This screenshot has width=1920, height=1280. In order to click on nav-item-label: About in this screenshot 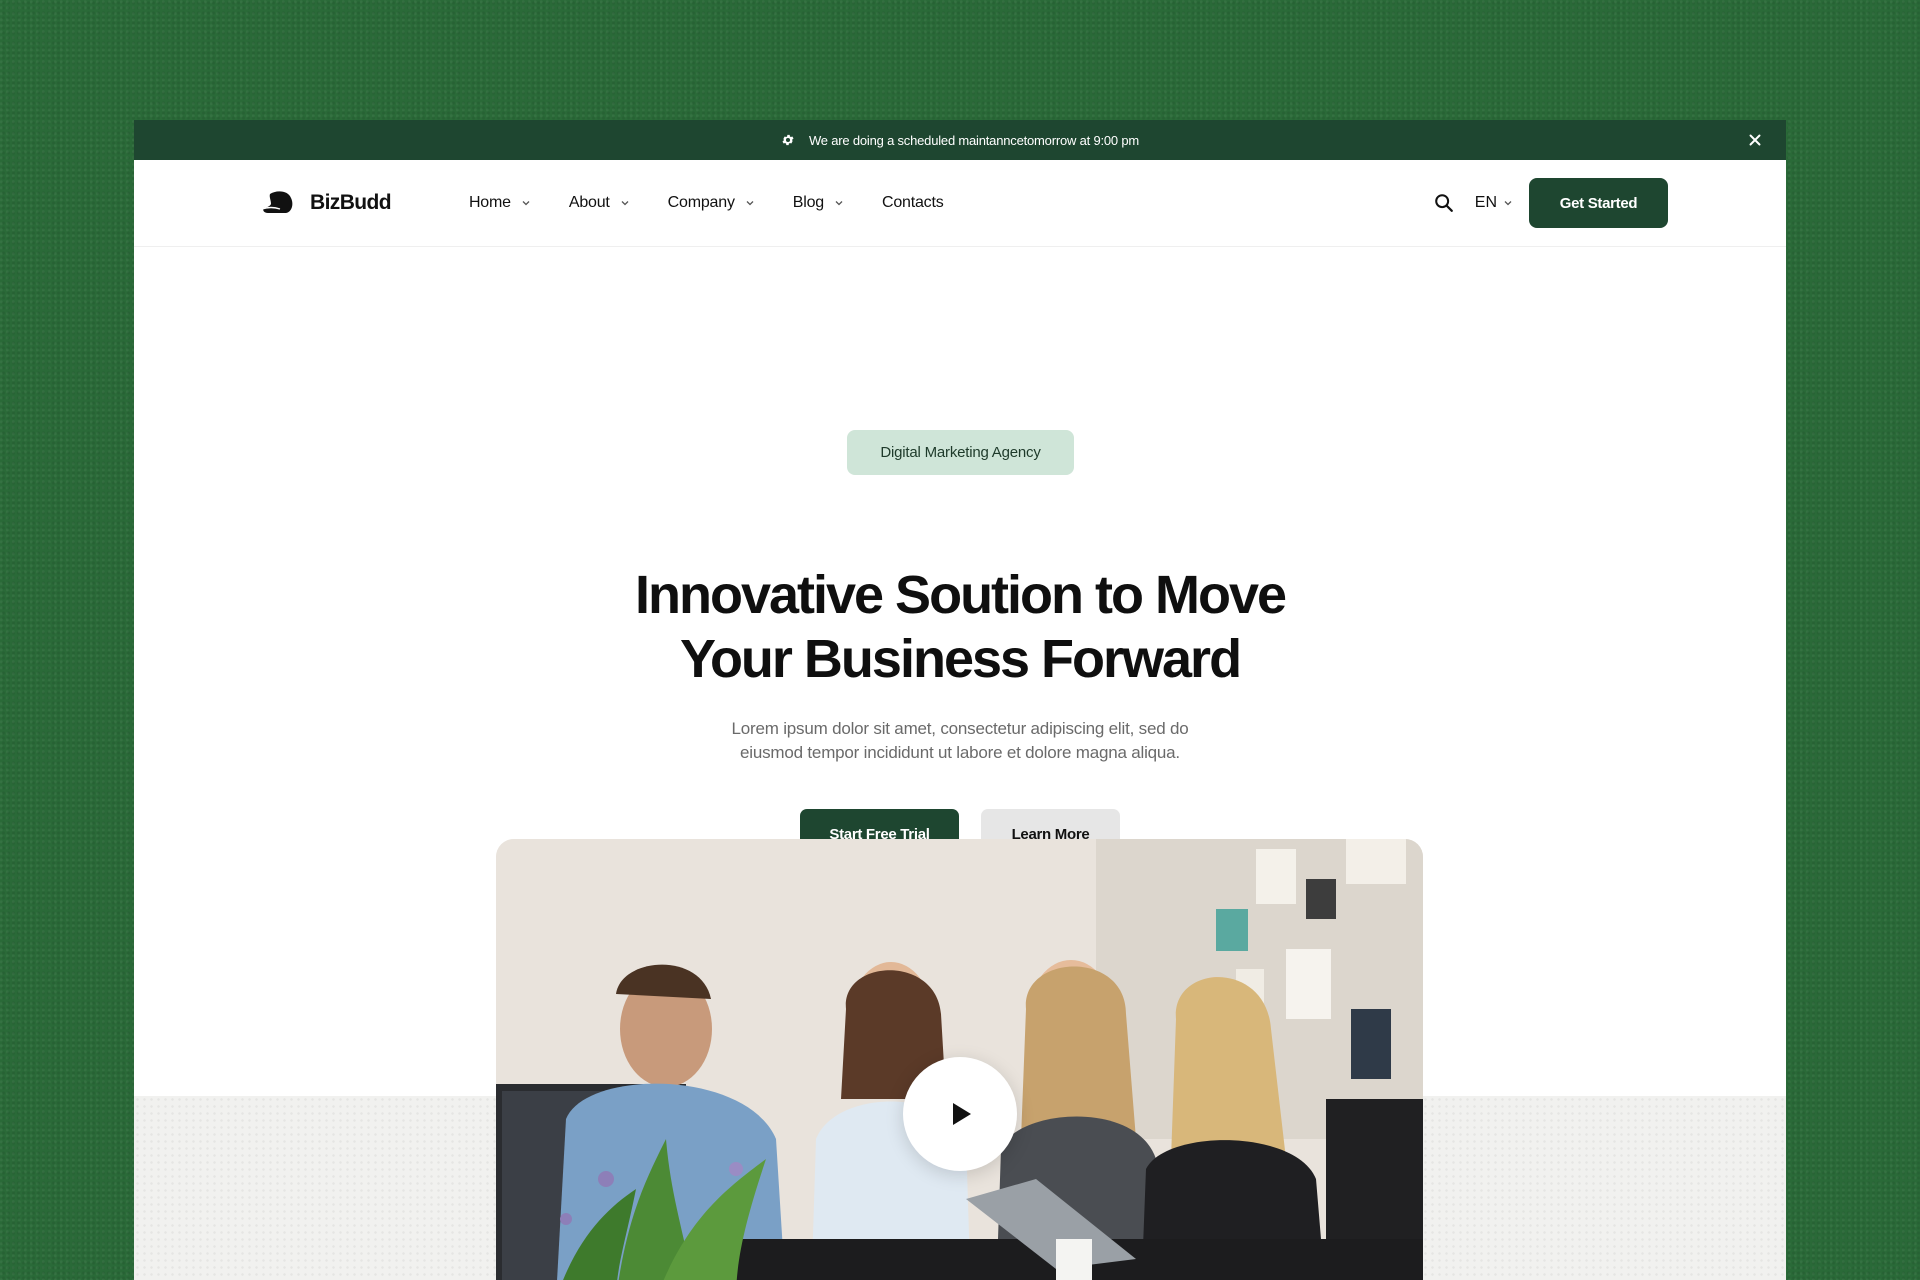, I will do `click(589, 202)`.